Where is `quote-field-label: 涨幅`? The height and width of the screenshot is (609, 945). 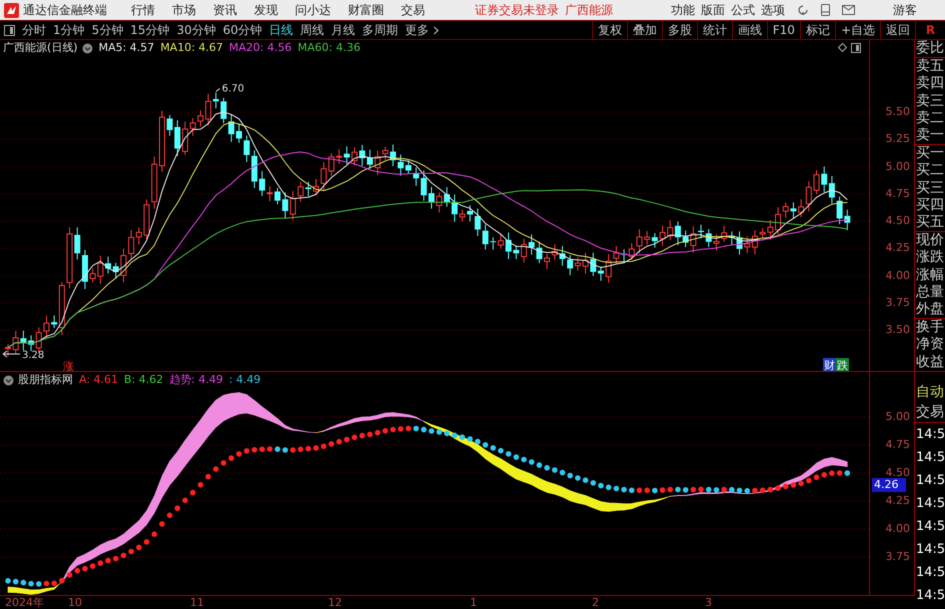 quote-field-label: 涨幅 is located at coordinates (930, 275).